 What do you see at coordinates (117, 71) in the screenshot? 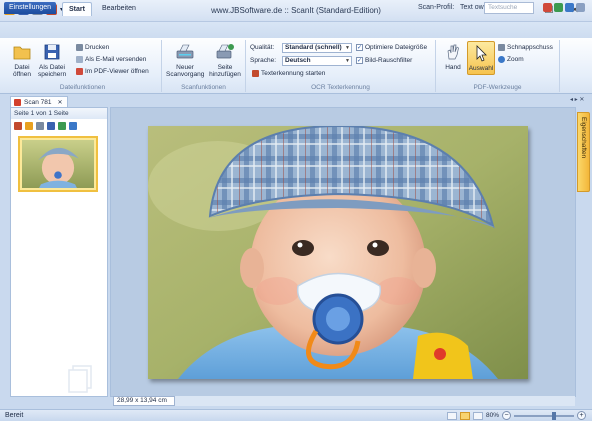
I see `pdf-viewer-label: Im PDF-Viewer öffnen` at bounding box center [117, 71].